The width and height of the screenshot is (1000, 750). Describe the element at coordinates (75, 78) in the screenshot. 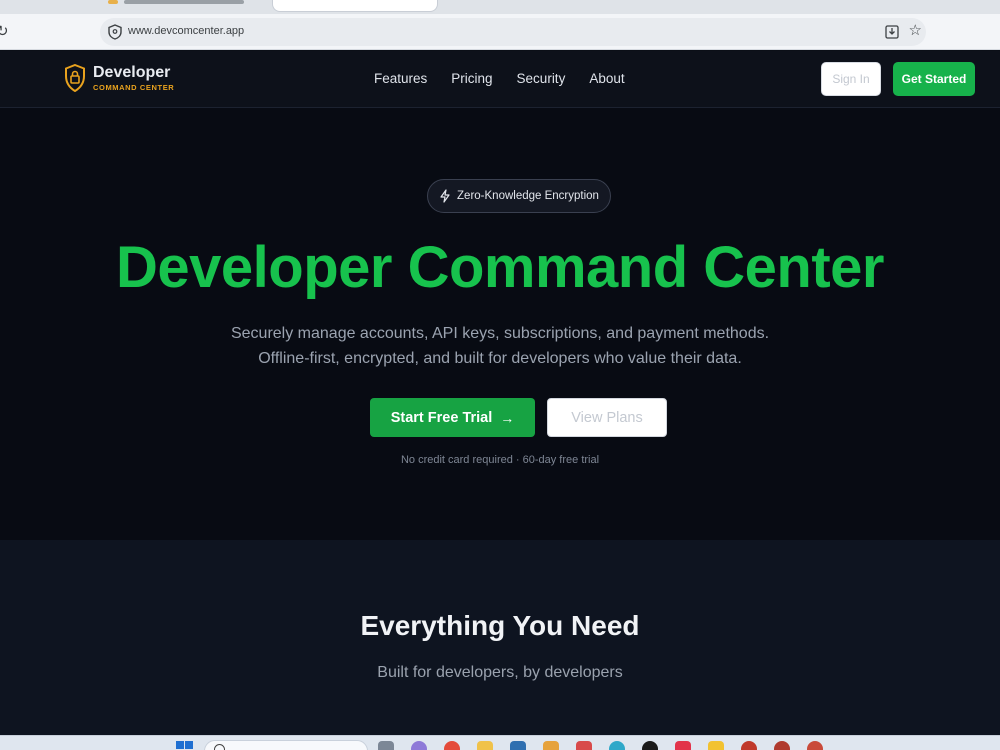

I see `shield-lock-icon` at that location.